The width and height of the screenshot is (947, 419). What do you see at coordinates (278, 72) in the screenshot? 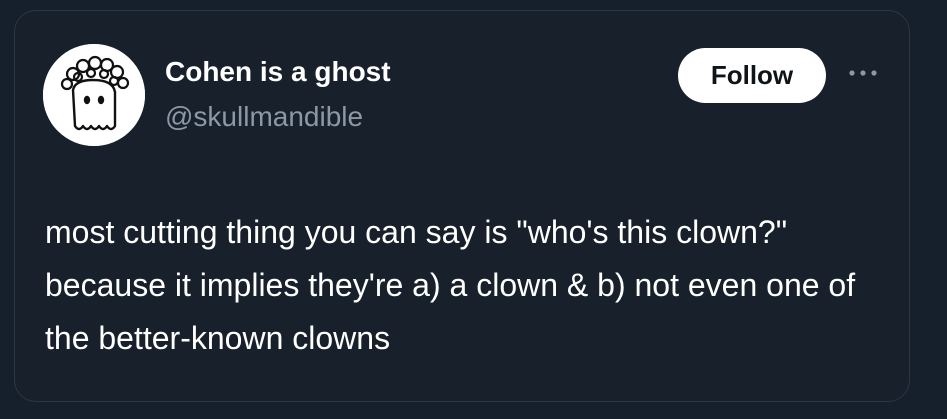
I see `author-display-name: Cohen is a ghost` at bounding box center [278, 72].